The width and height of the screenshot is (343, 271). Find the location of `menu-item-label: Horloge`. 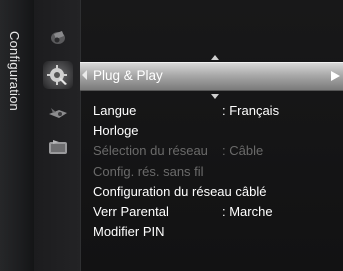

menu-item-label: Horloge is located at coordinates (116, 130).